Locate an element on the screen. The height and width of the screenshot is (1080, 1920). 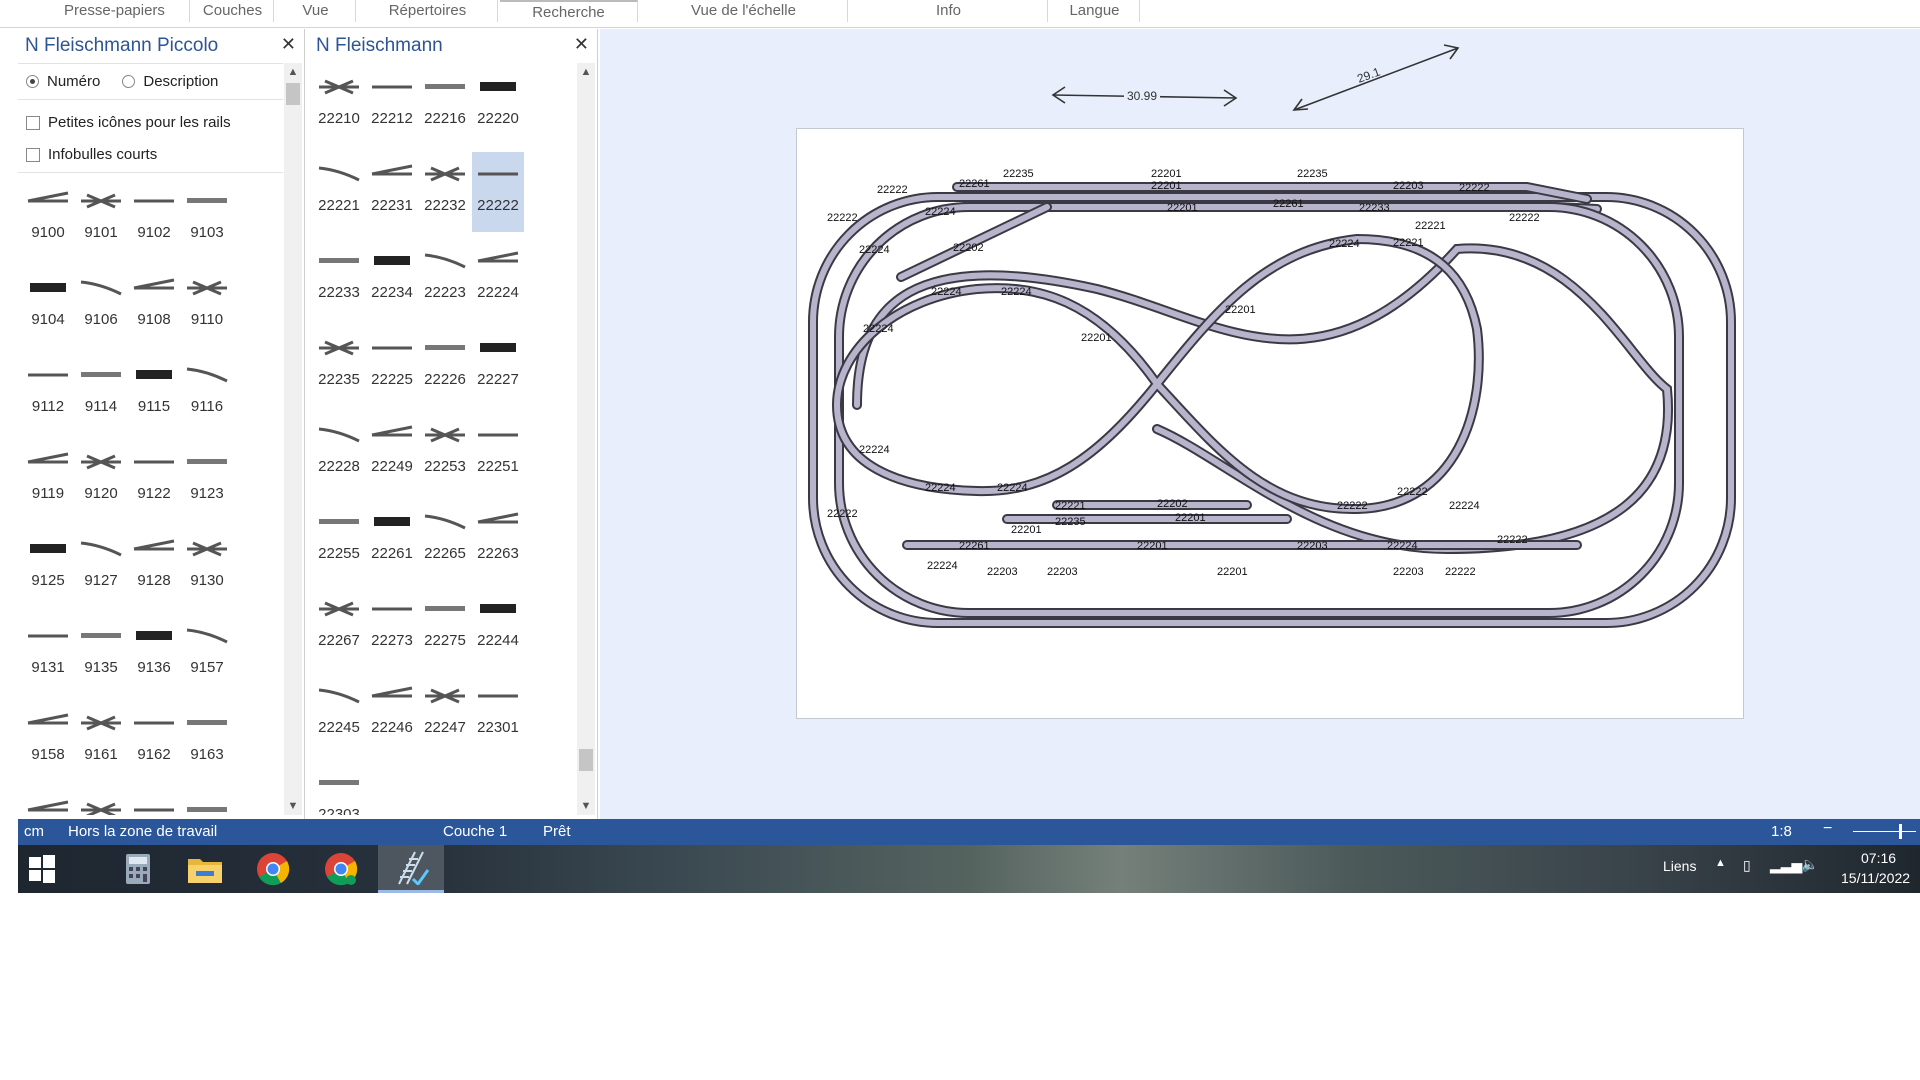
track-piece-item: 22233 is located at coordinates (339, 279).